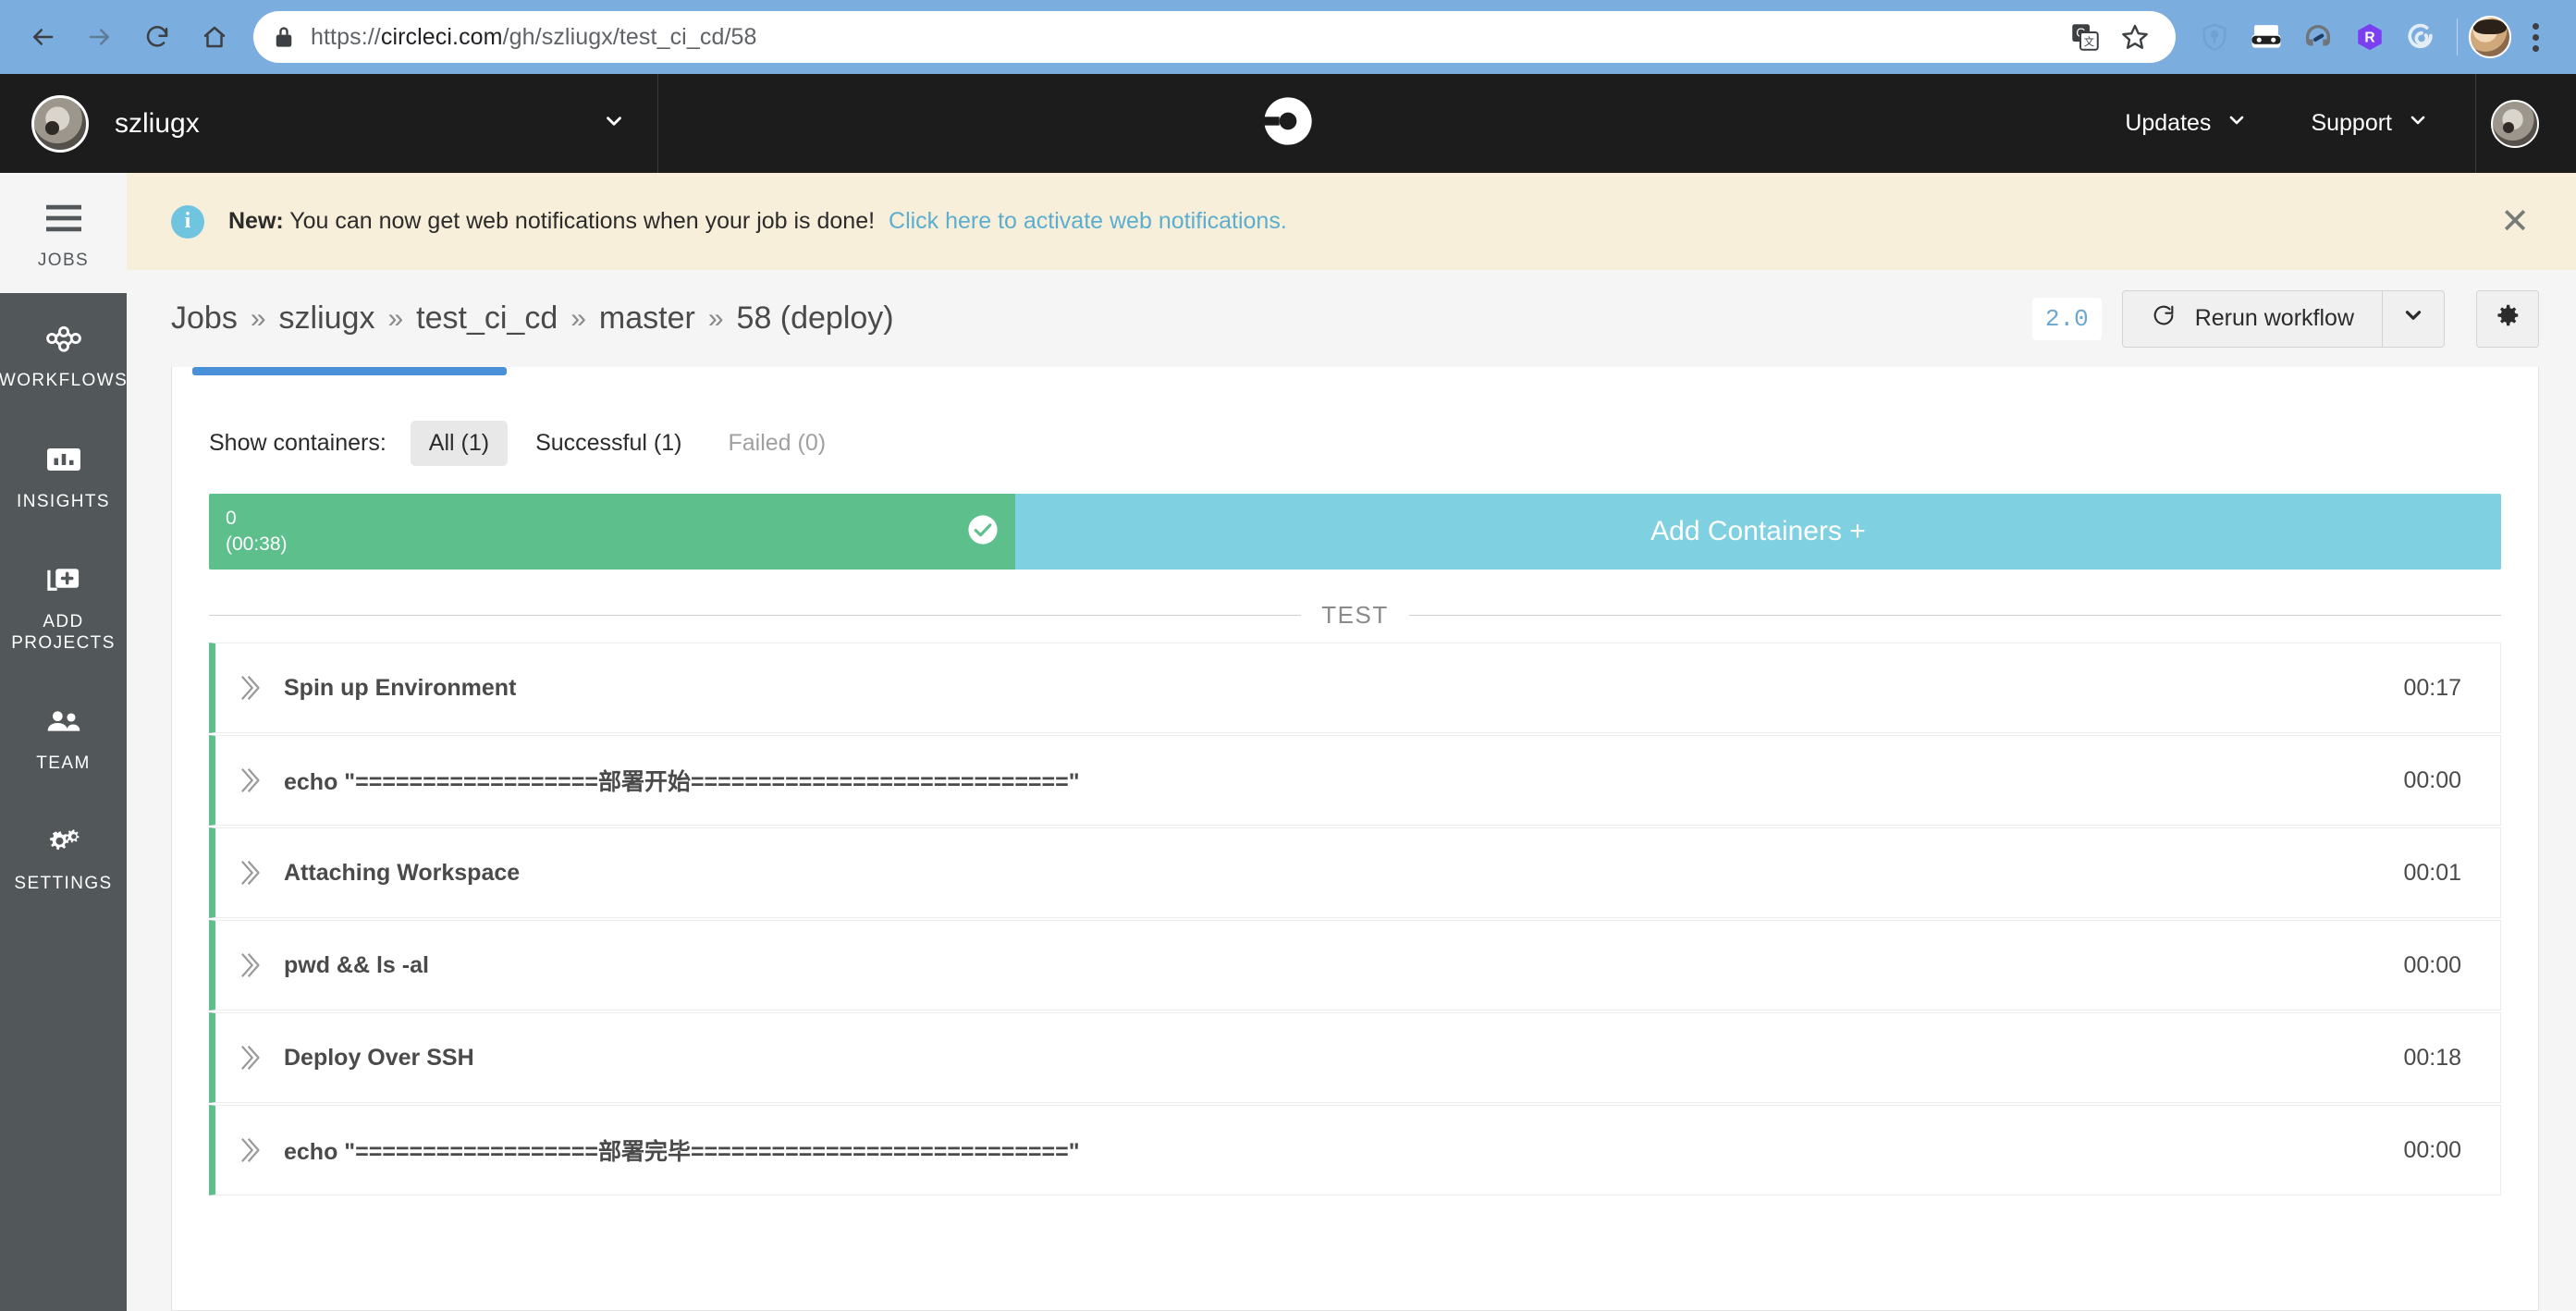  Describe the element at coordinates (2535, 37) in the screenshot. I see `kebab-menu-icon` at that location.